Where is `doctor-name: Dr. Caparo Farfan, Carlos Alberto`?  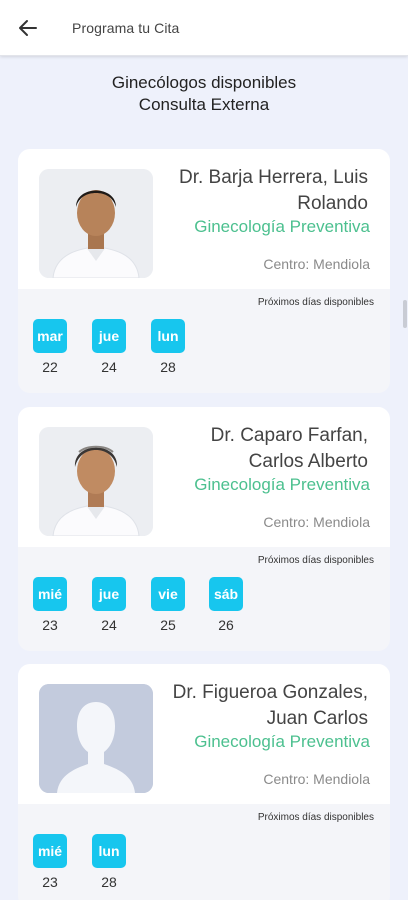 doctor-name: Dr. Caparo Farfan, Carlos Alberto is located at coordinates (289, 448).